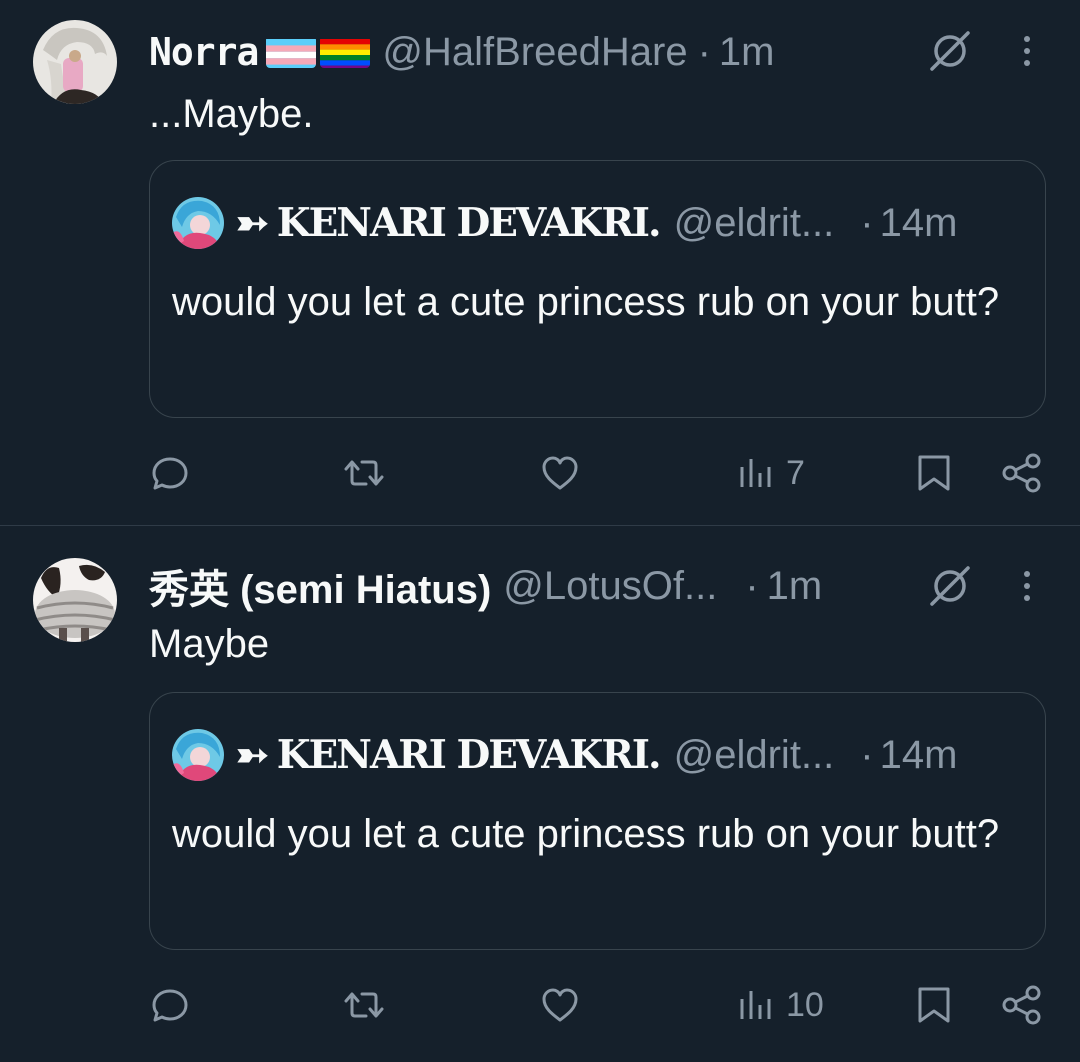  Describe the element at coordinates (231, 114) in the screenshot. I see `post-text: ...Maybe.` at that location.